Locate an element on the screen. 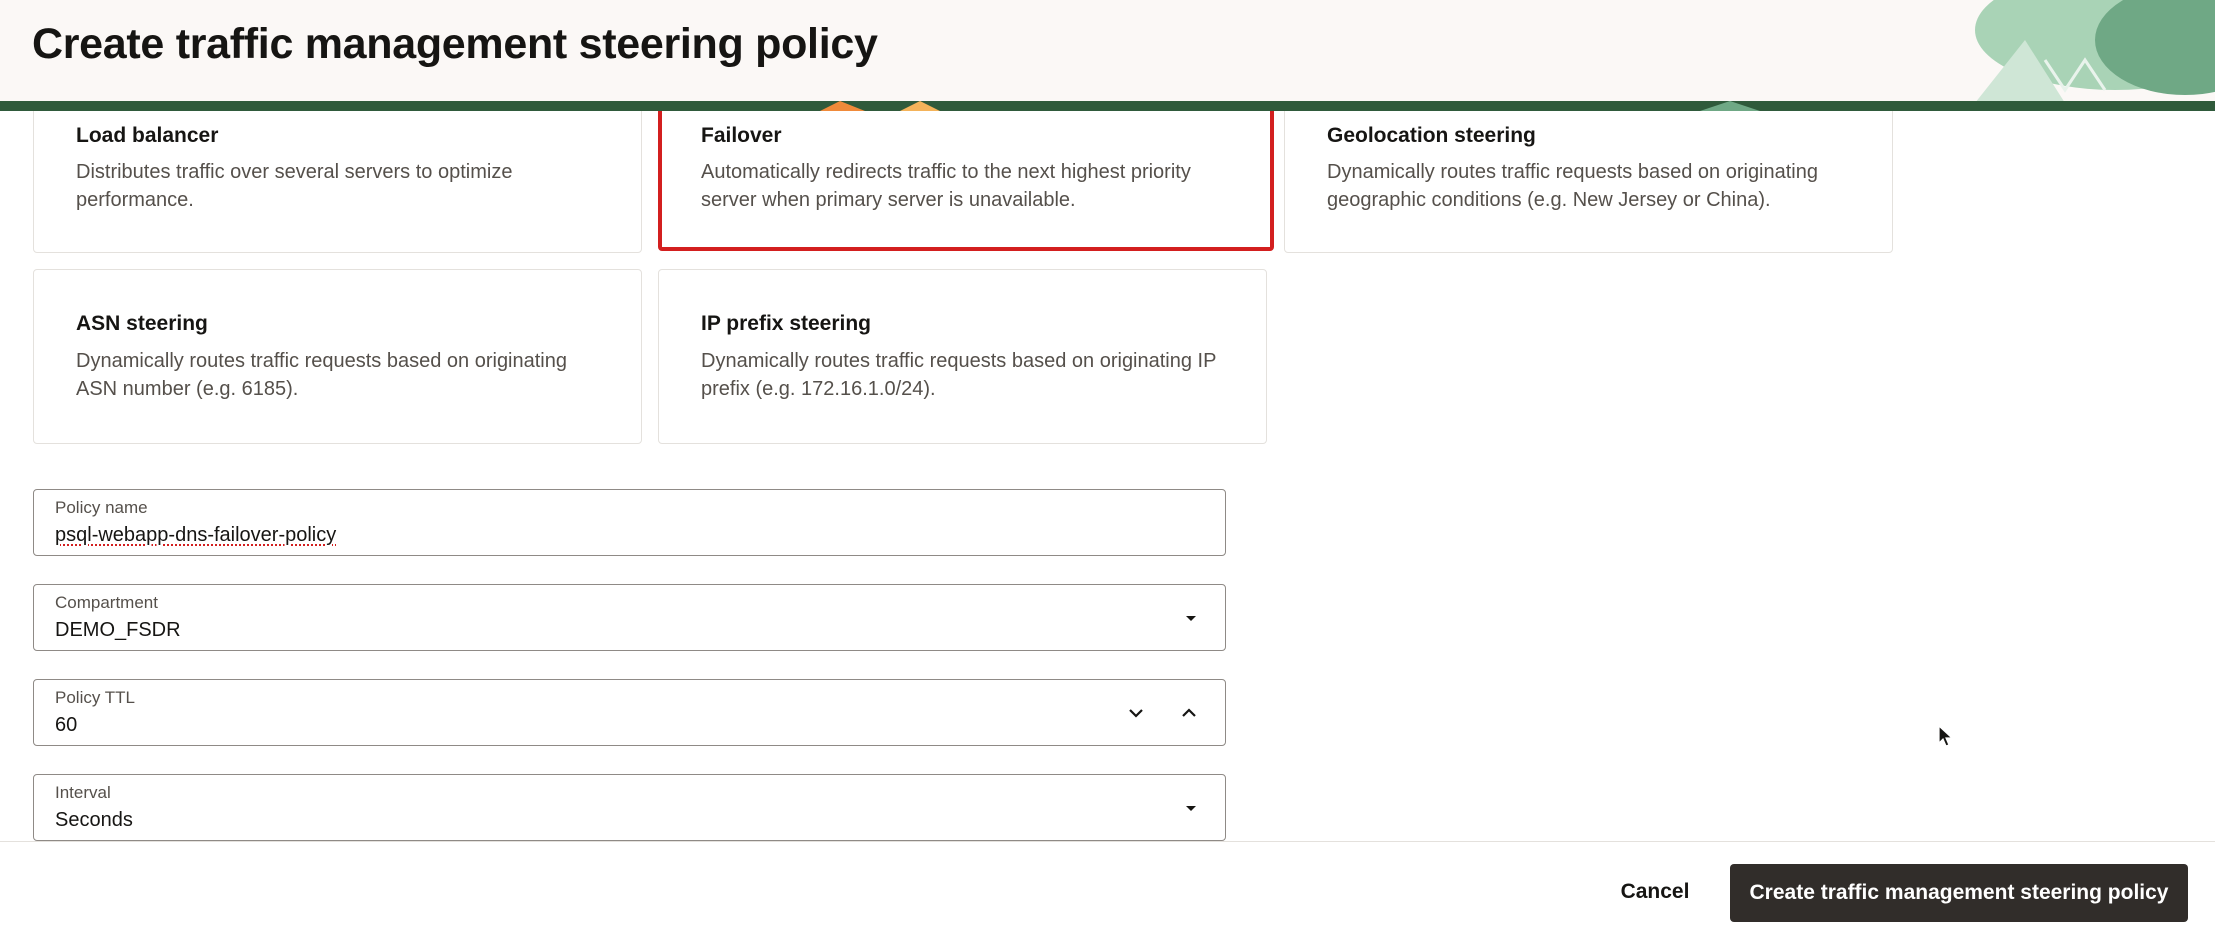 The height and width of the screenshot is (944, 2215). card-title: Failover is located at coordinates (741, 136).